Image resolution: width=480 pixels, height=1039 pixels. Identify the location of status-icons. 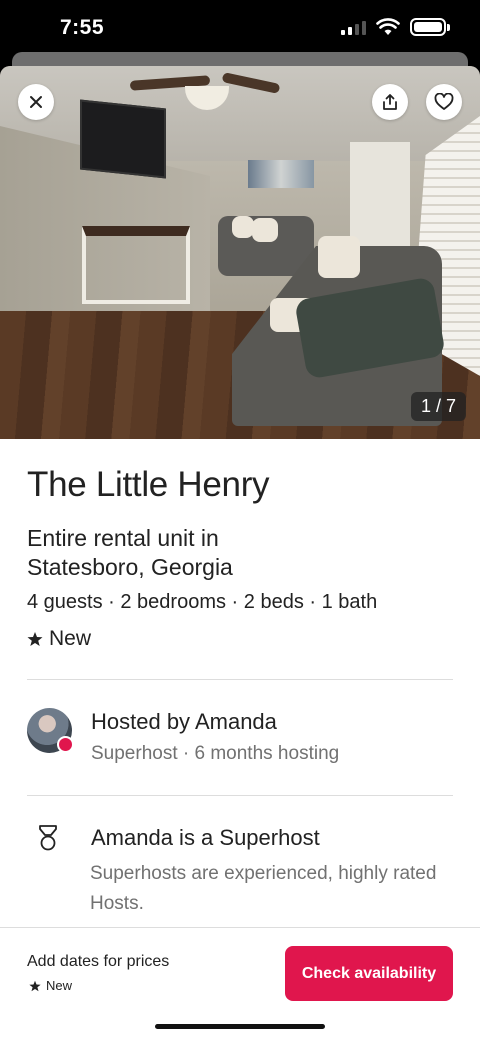
(395, 27).